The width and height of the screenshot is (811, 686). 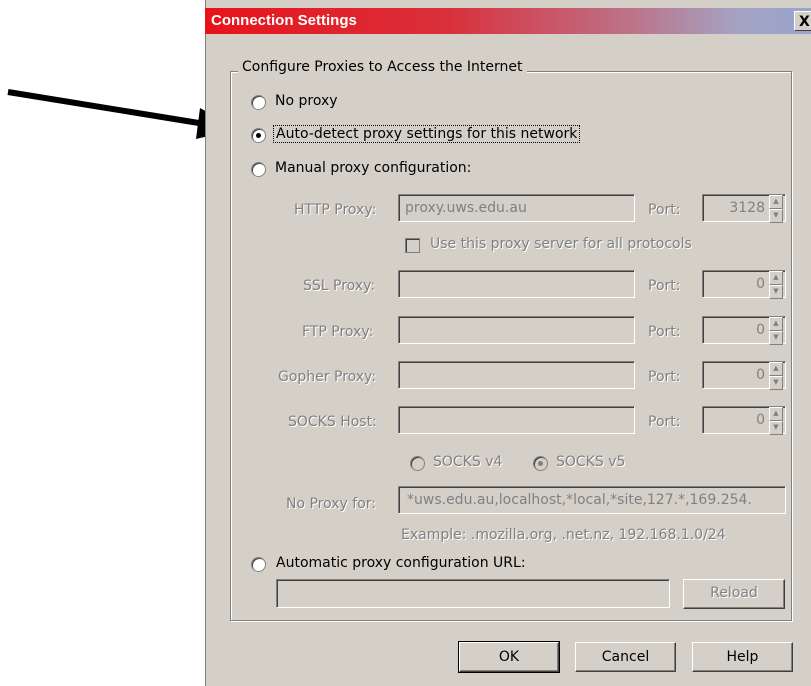 What do you see at coordinates (664, 377) in the screenshot?
I see `gopher-port-label: Port:` at bounding box center [664, 377].